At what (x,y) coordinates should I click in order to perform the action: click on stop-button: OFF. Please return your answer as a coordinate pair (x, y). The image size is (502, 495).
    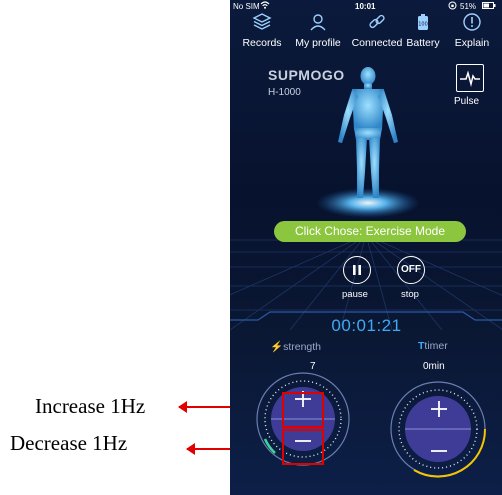
    Looking at the image, I should click on (411, 270).